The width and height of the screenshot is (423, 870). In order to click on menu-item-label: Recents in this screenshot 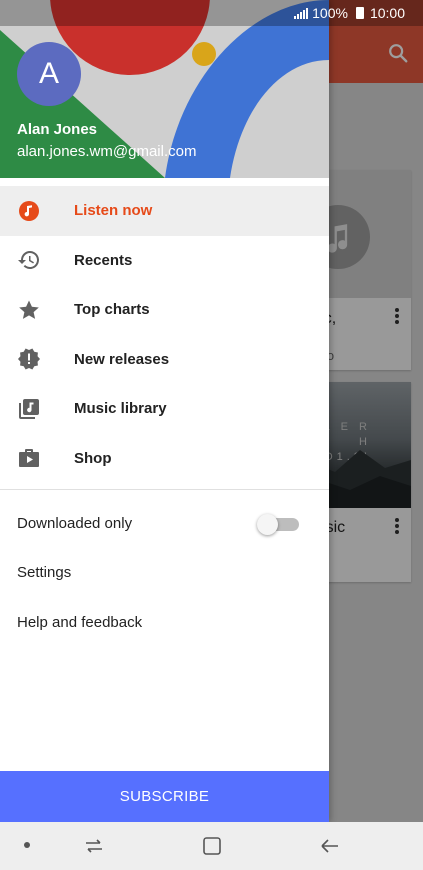, I will do `click(103, 260)`.